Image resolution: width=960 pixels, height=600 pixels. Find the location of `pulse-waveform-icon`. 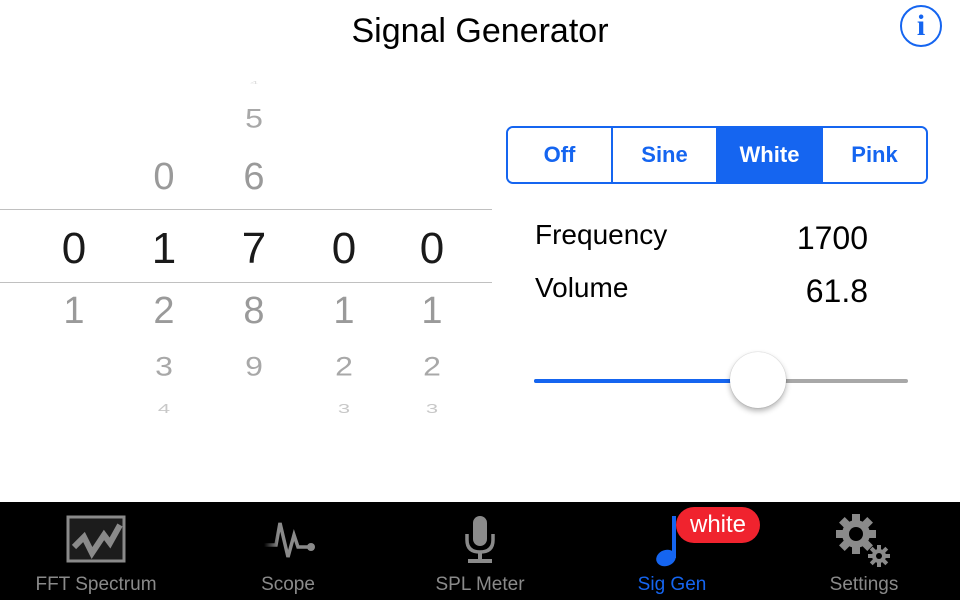

pulse-waveform-icon is located at coordinates (288, 540).